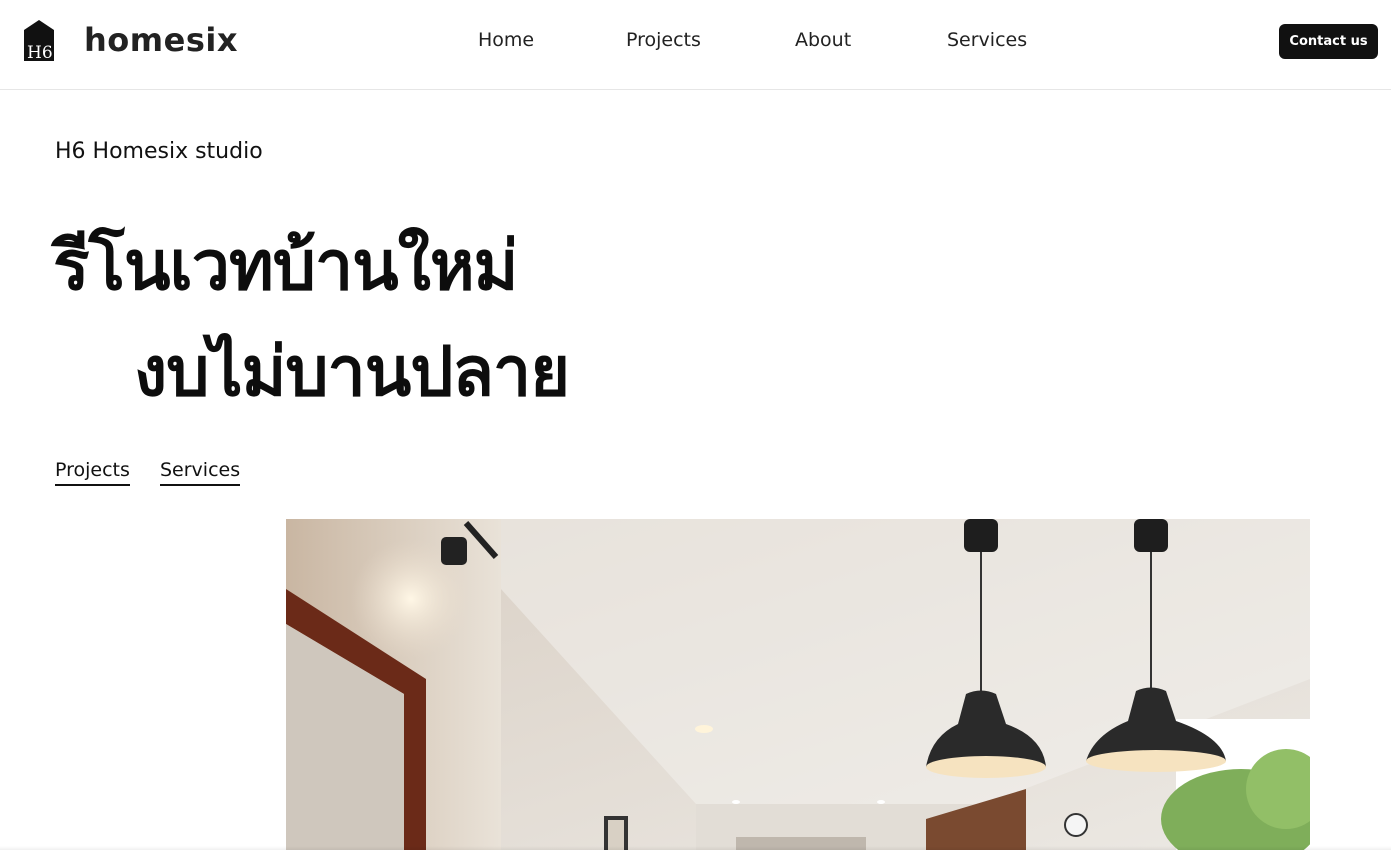  What do you see at coordinates (506, 40) in the screenshot?
I see `nav-home: Home` at bounding box center [506, 40].